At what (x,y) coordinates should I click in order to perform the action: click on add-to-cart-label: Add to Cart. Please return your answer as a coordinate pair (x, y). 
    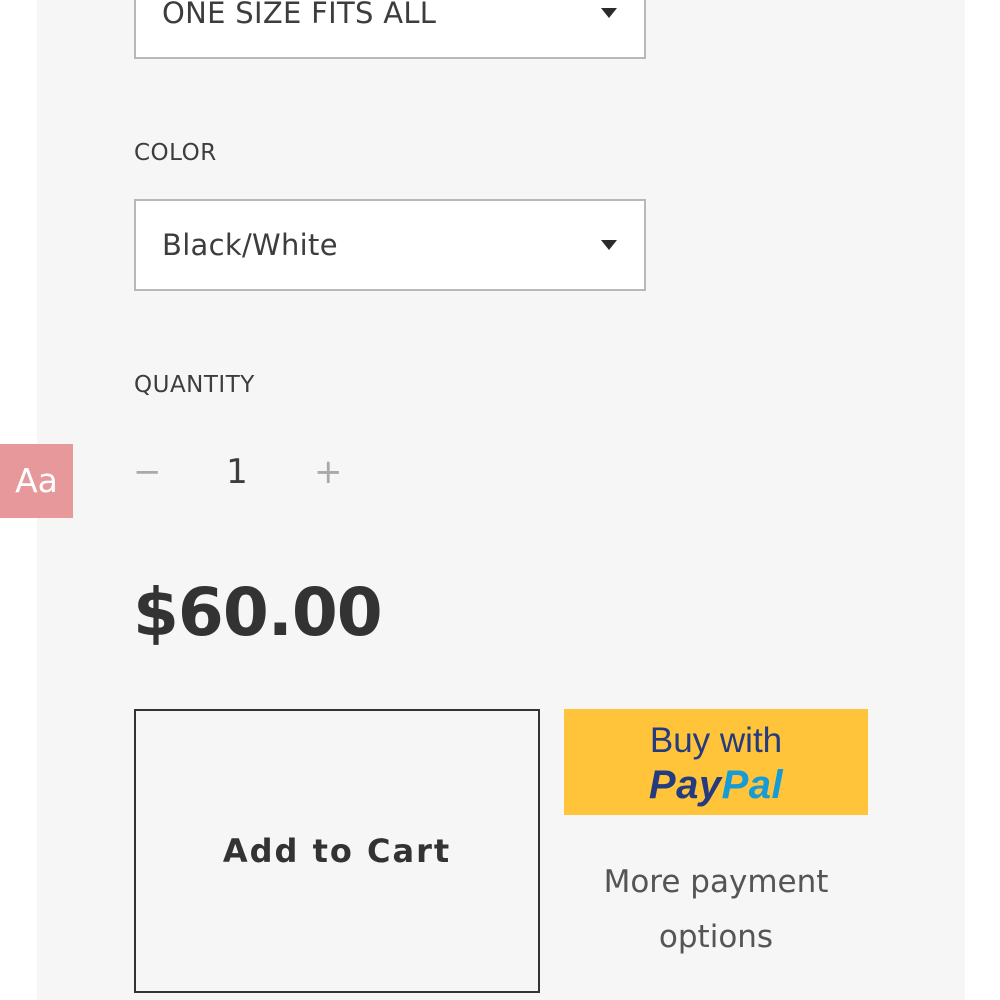
    Looking at the image, I should click on (337, 851).